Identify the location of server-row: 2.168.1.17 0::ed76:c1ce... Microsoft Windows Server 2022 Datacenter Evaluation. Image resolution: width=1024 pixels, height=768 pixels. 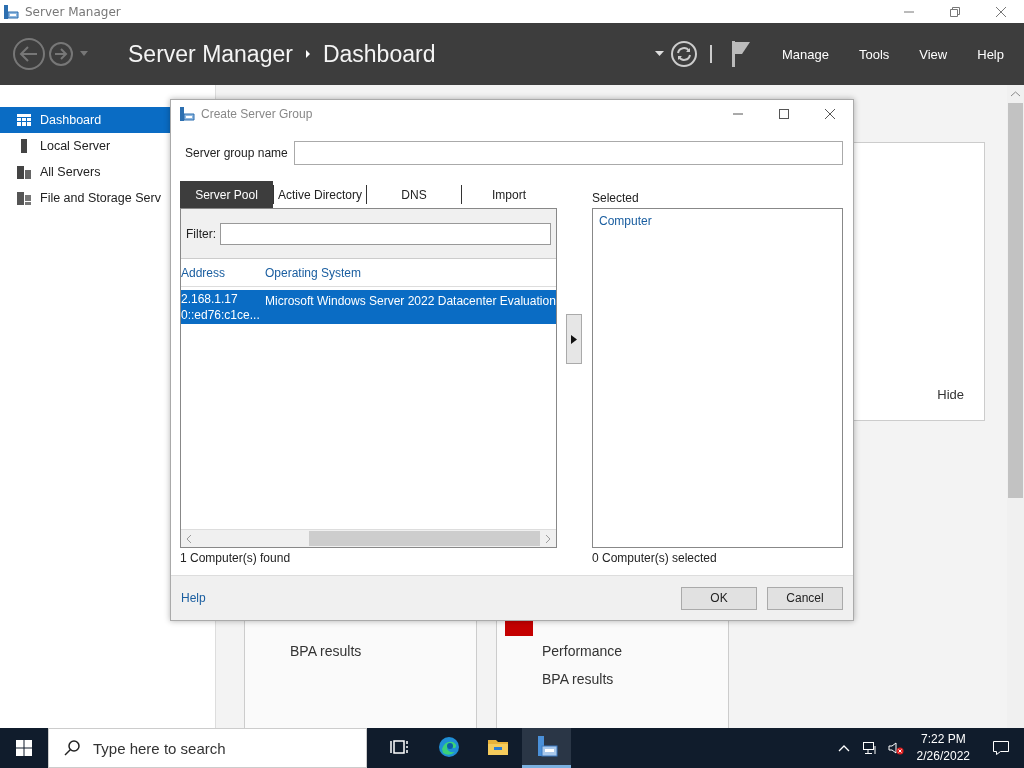
(368, 307).